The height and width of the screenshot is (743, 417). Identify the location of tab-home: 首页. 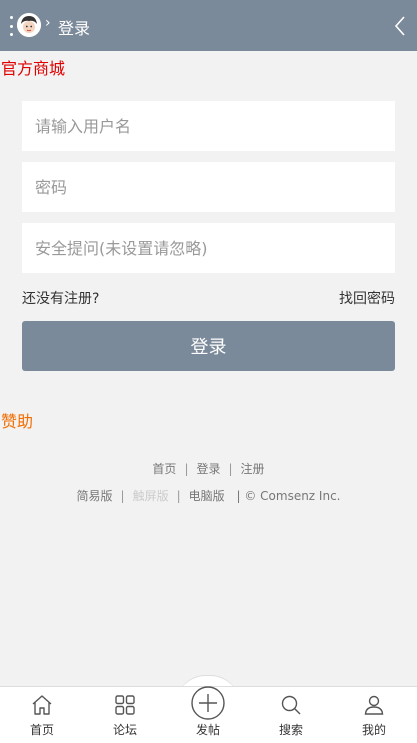
(42, 715).